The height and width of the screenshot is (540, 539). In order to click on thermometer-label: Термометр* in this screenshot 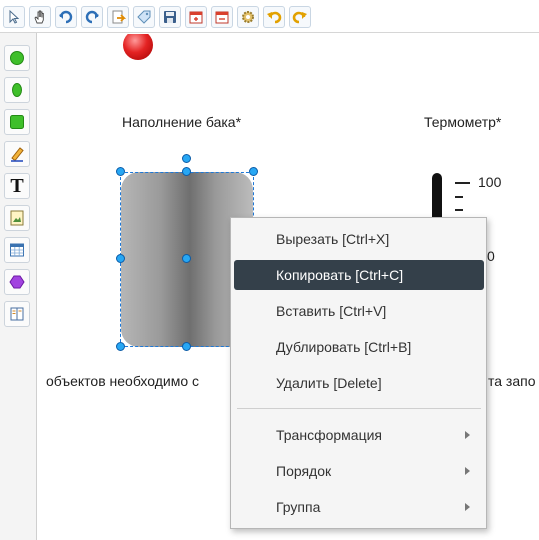, I will do `click(463, 122)`.